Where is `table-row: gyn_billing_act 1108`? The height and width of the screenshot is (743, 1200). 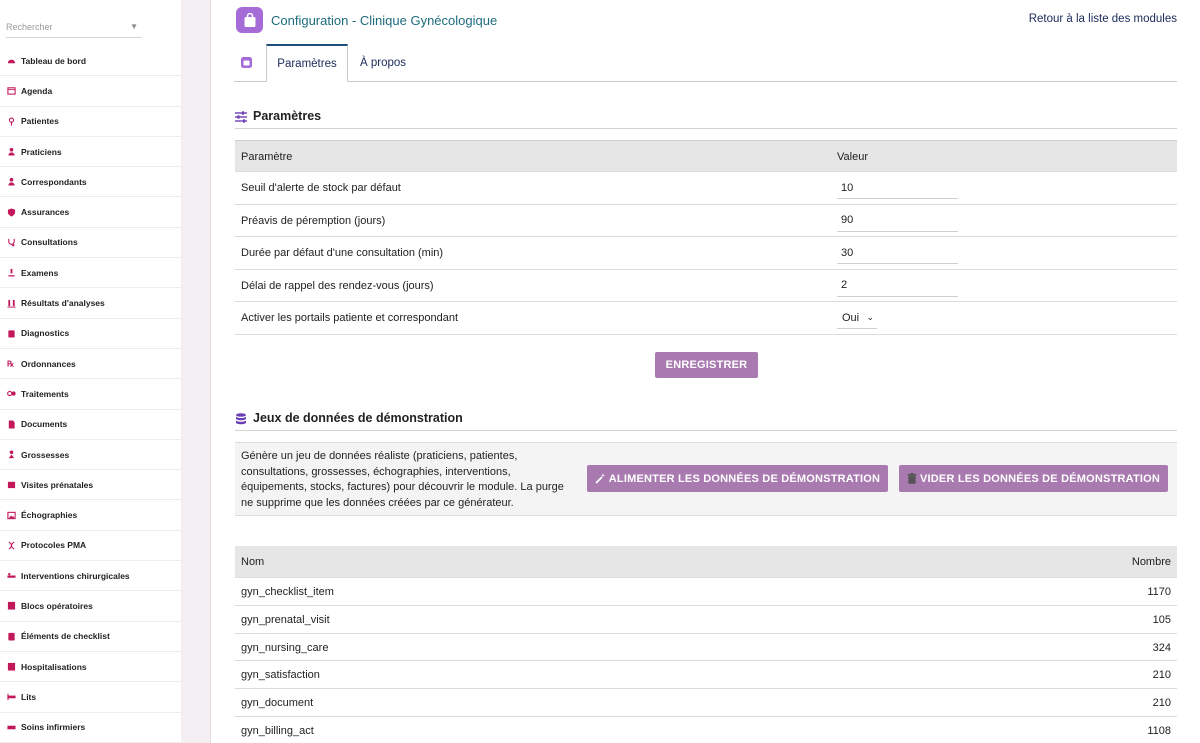 table-row: gyn_billing_act 1108 is located at coordinates (706, 730).